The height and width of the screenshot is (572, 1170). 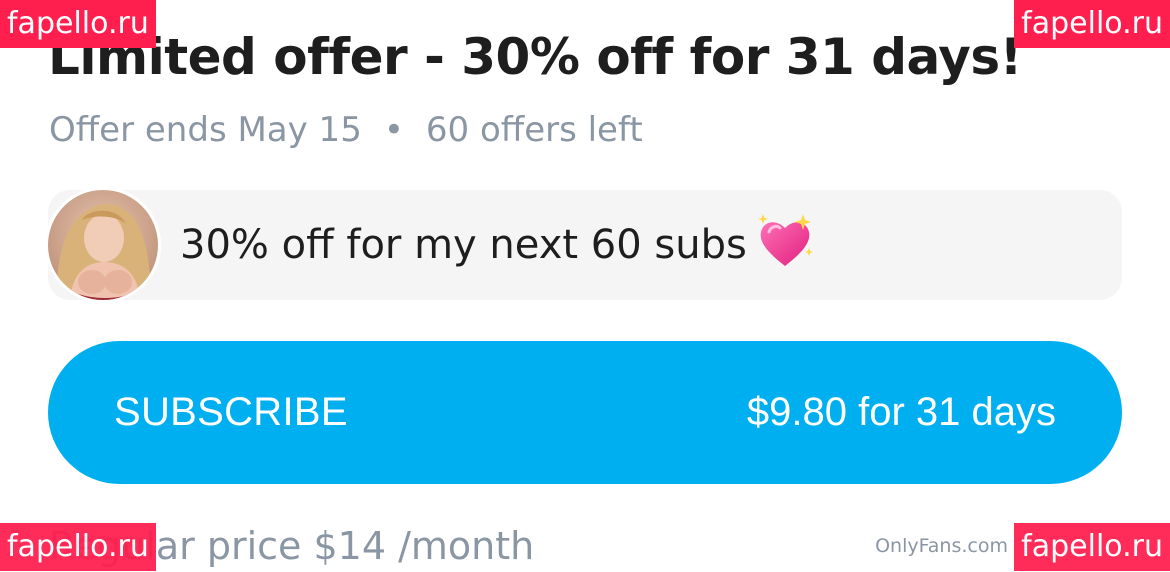 What do you see at coordinates (463, 245) in the screenshot?
I see `message-text: 30% off for my next 60 subs` at bounding box center [463, 245].